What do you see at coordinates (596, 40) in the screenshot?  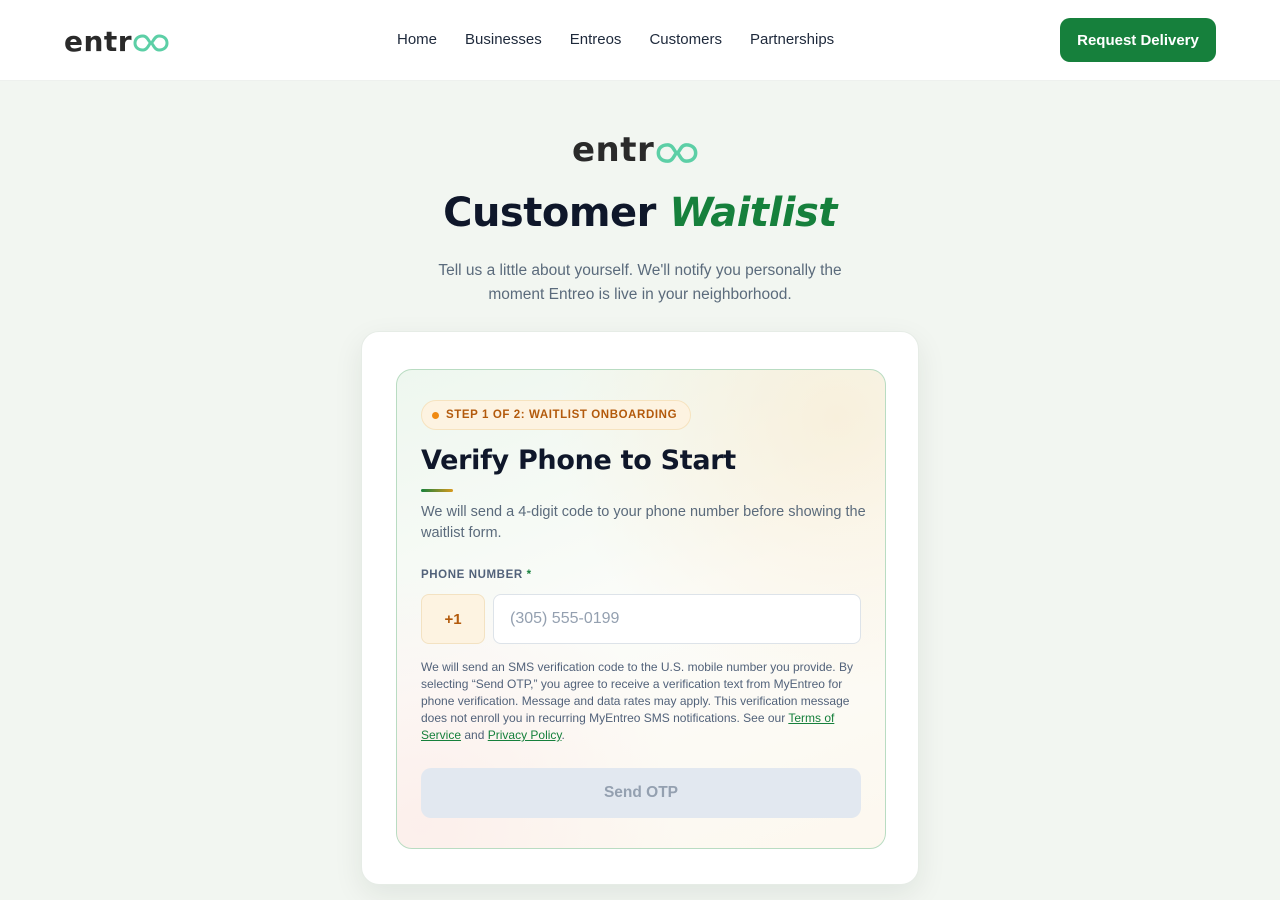 I see `nav-link-entreos: Entreos` at bounding box center [596, 40].